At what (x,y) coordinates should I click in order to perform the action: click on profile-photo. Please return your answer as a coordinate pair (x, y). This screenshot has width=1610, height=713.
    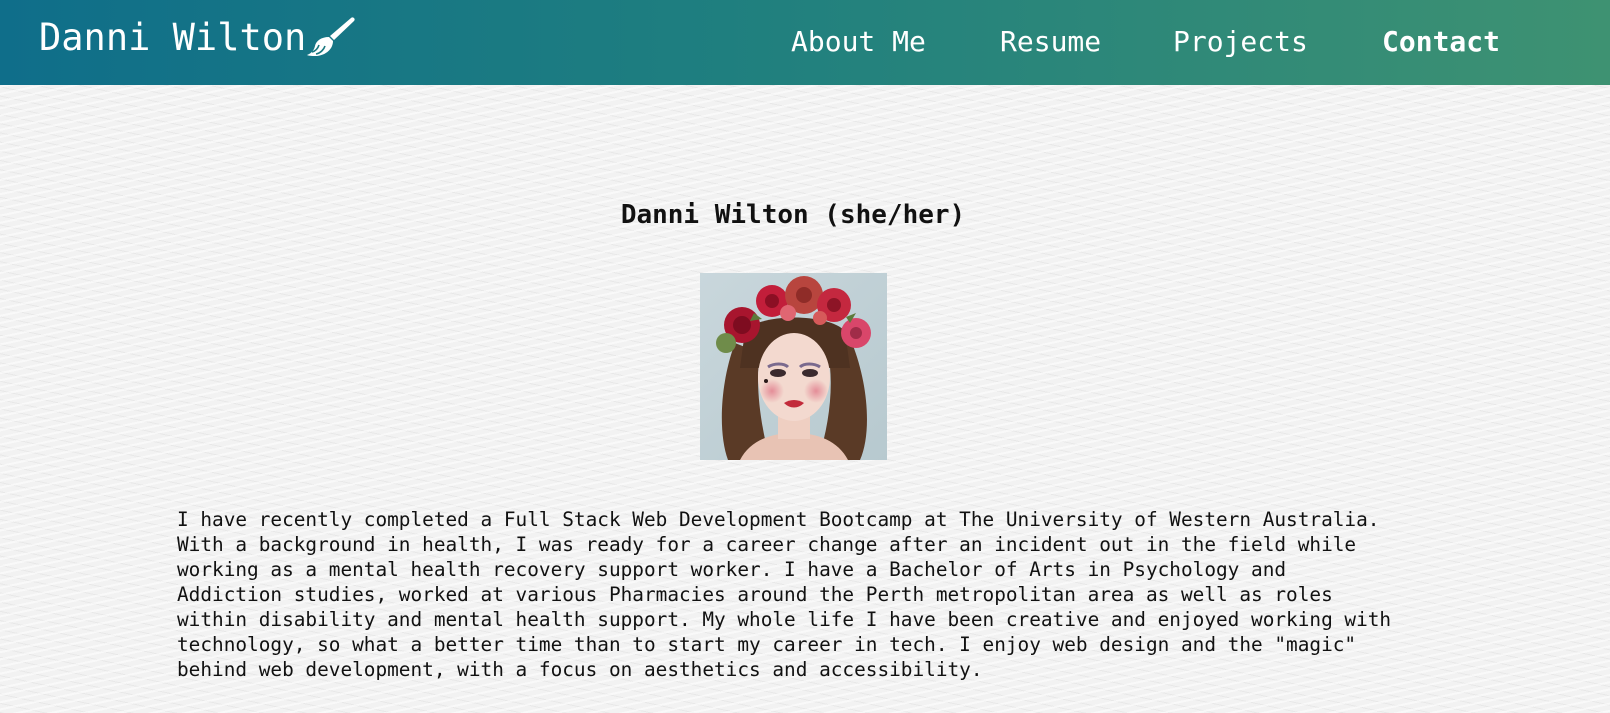
    Looking at the image, I should click on (793, 366).